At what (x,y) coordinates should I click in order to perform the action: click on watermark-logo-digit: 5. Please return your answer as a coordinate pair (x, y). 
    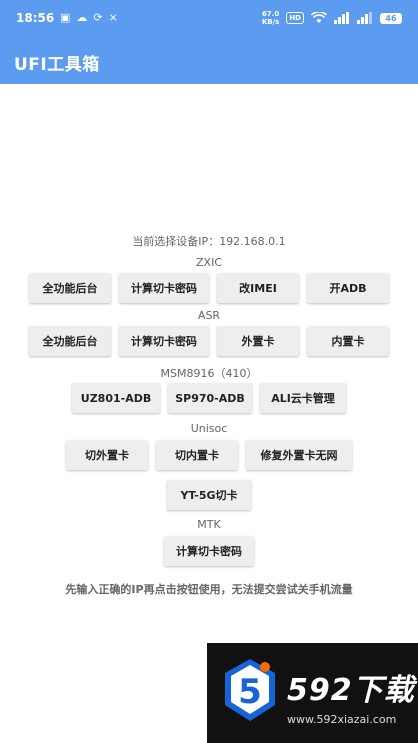
    Looking at the image, I should click on (250, 692).